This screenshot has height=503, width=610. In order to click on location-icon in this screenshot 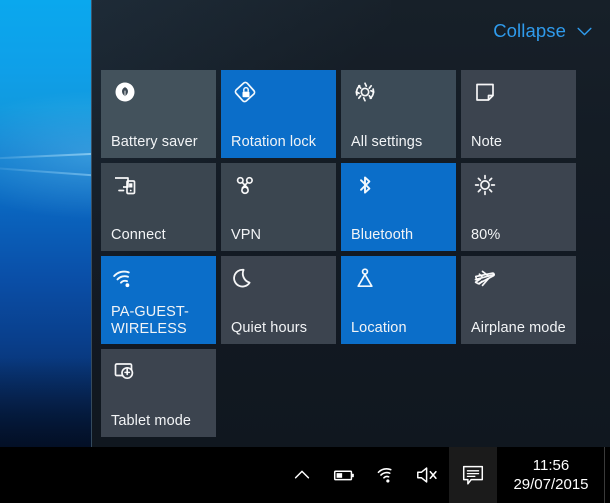, I will do `click(365, 278)`.